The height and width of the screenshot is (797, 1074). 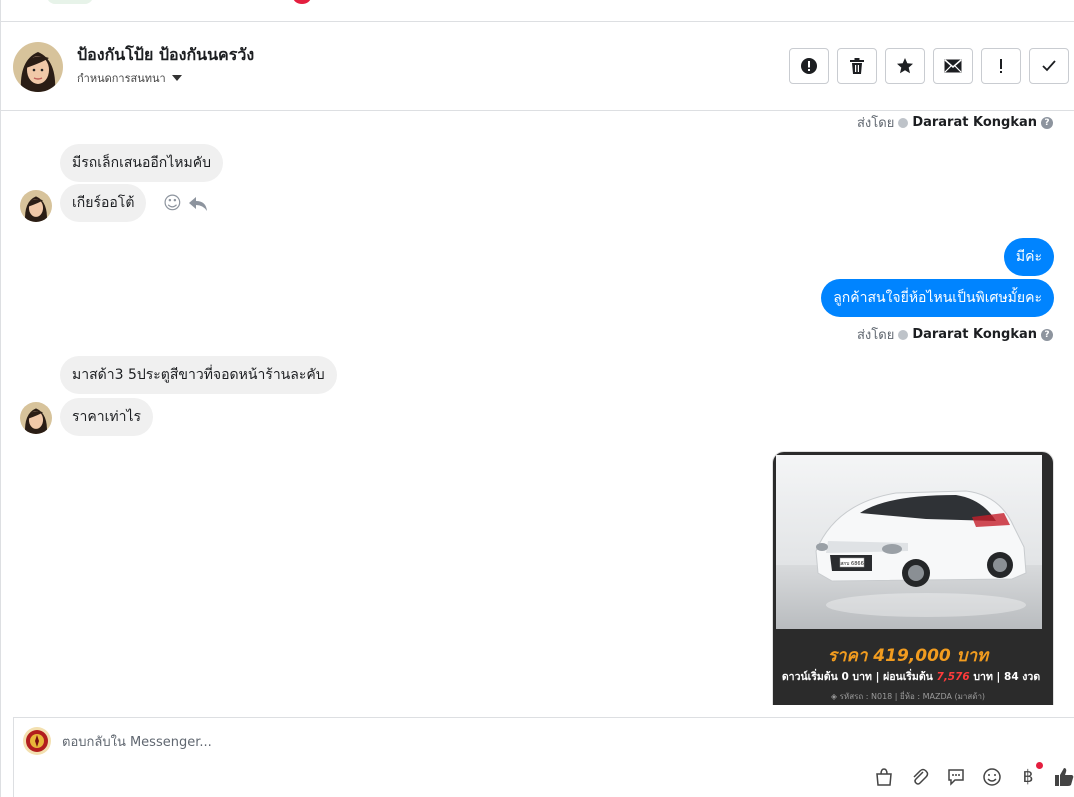 I want to click on shop-bag-button, so click(x=884, y=777).